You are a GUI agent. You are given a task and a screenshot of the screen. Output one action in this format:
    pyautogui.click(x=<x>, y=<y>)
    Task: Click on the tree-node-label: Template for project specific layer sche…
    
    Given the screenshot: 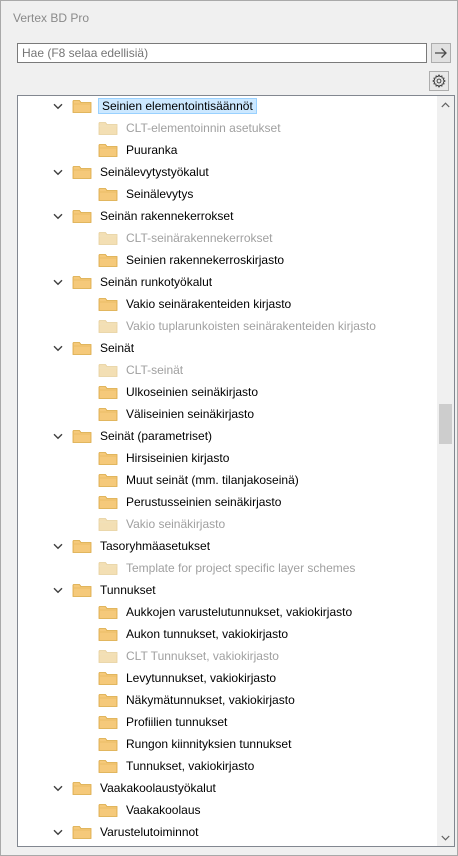 What is the action you would take?
    pyautogui.click(x=241, y=568)
    